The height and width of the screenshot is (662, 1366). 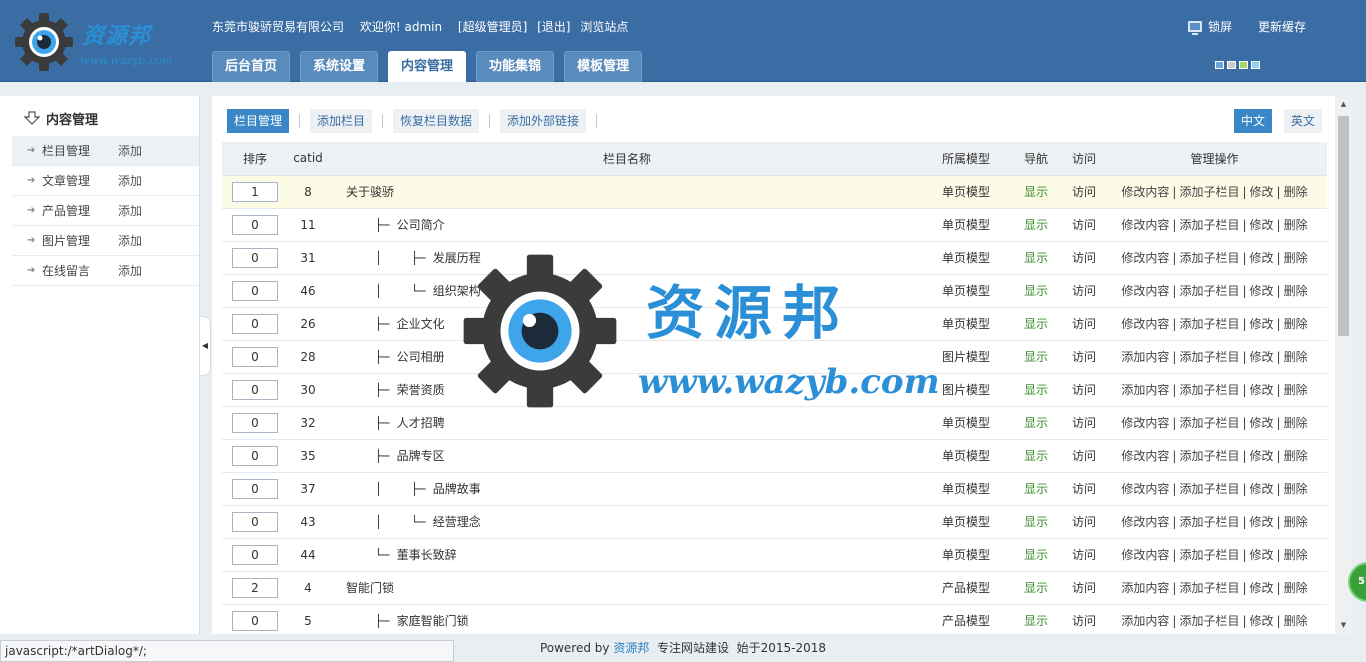 I want to click on scroll-down-icon: ▼, so click(x=1343, y=625).